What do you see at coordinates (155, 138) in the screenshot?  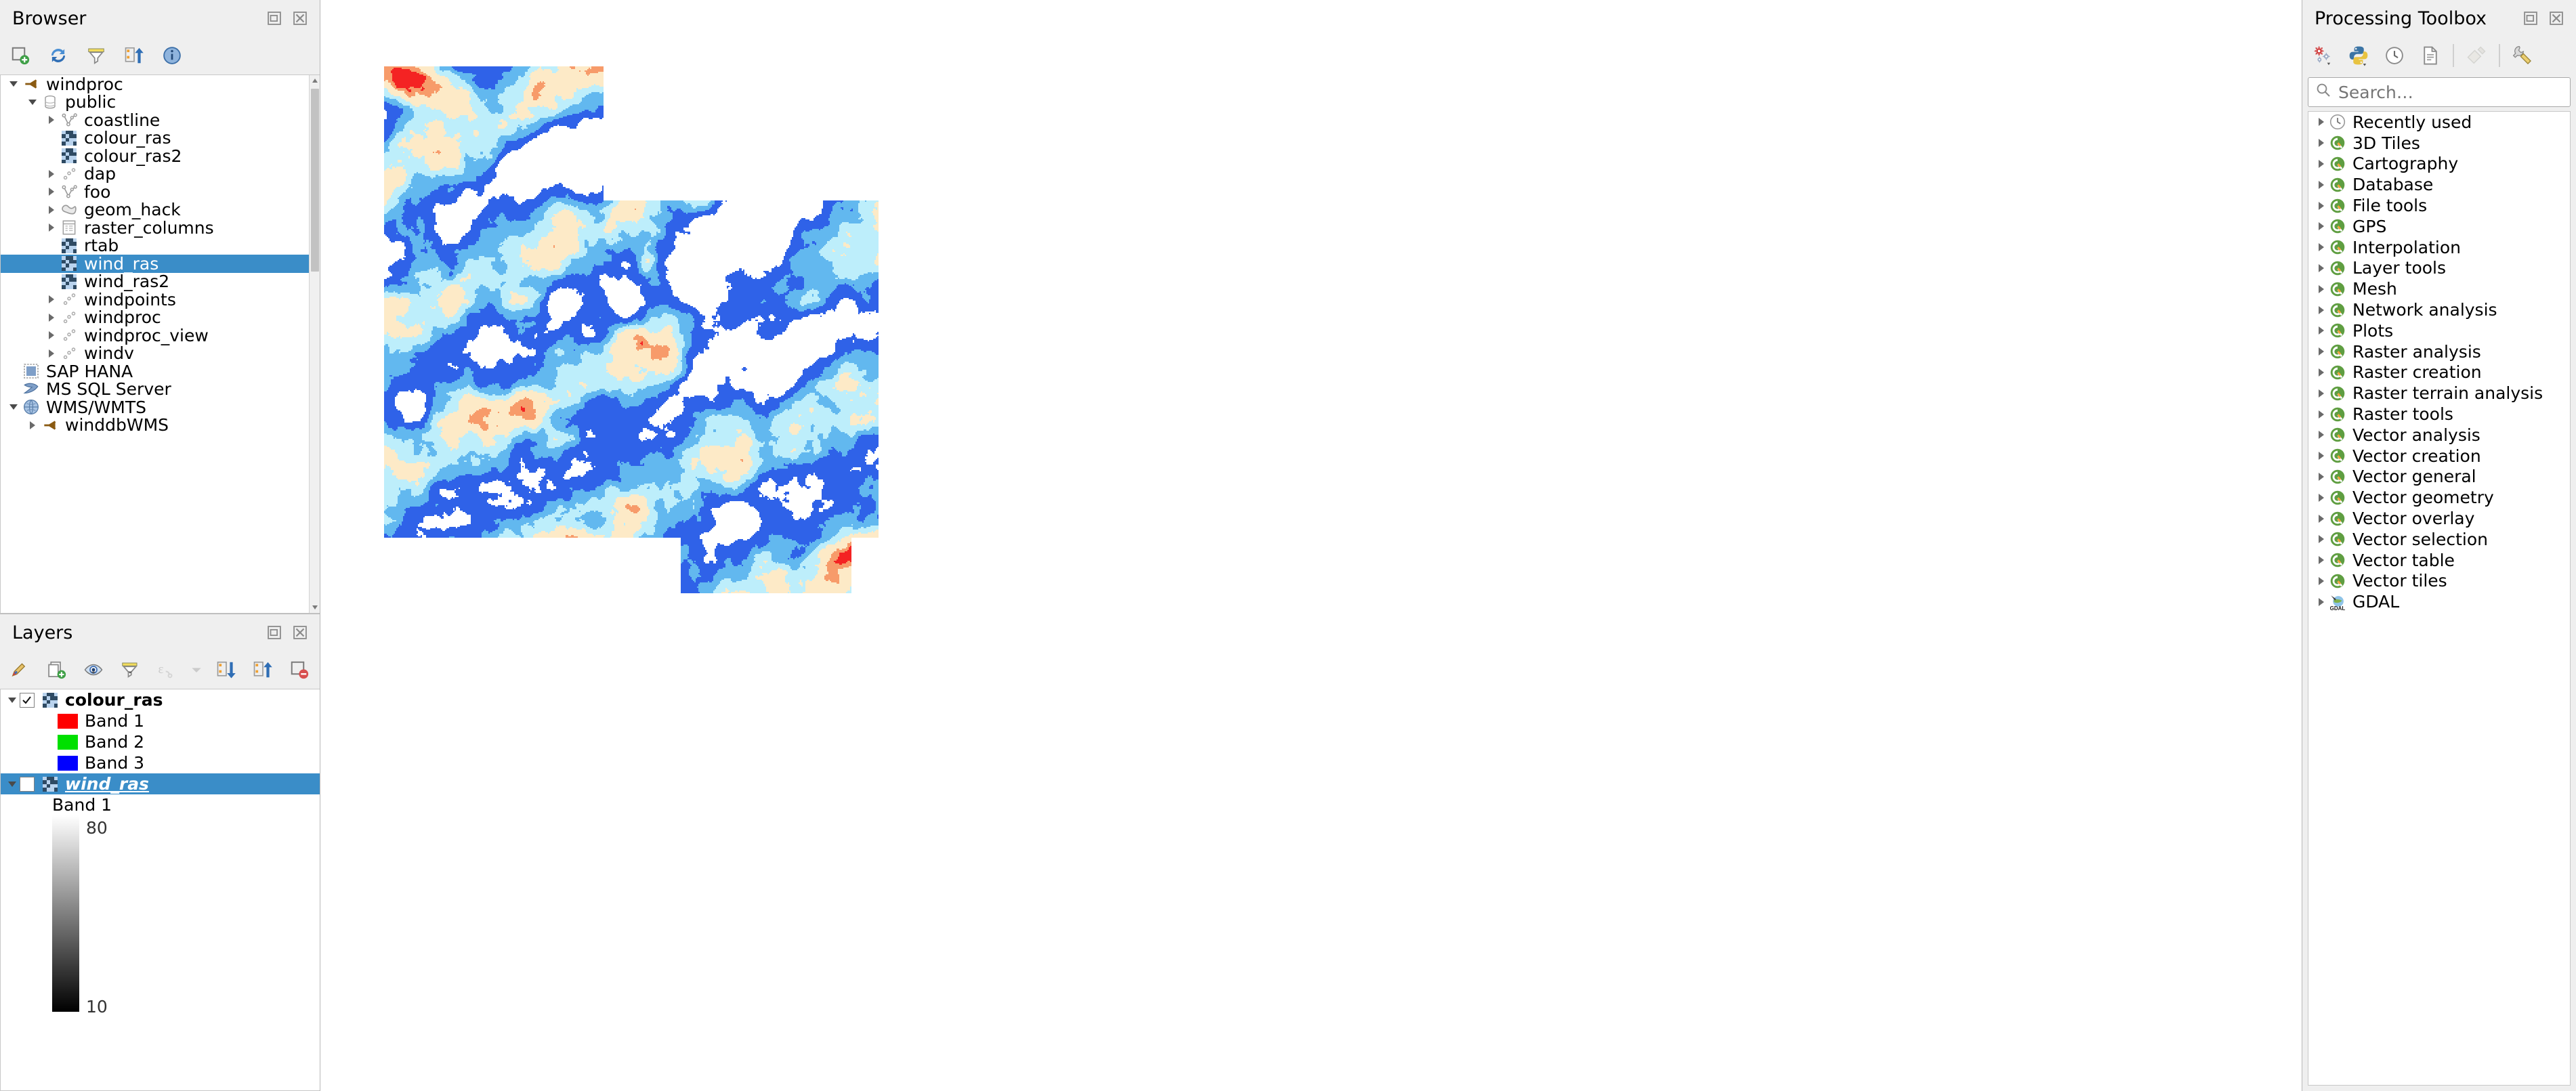 I see `browser-item-colour-ras: colour_ras` at bounding box center [155, 138].